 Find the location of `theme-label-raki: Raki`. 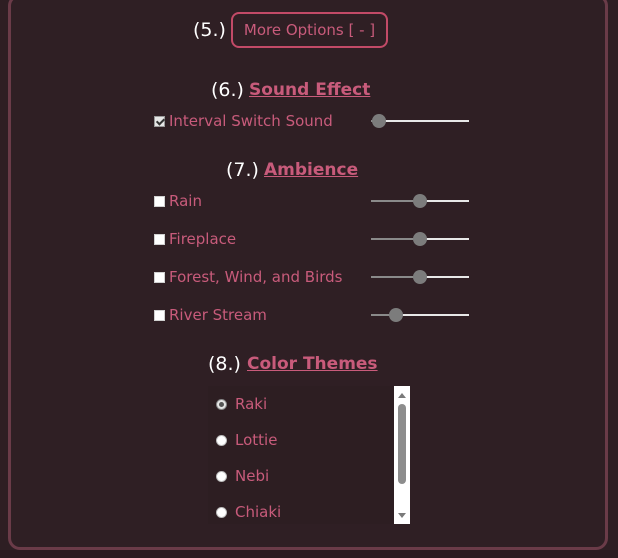

theme-label-raki: Raki is located at coordinates (251, 404).